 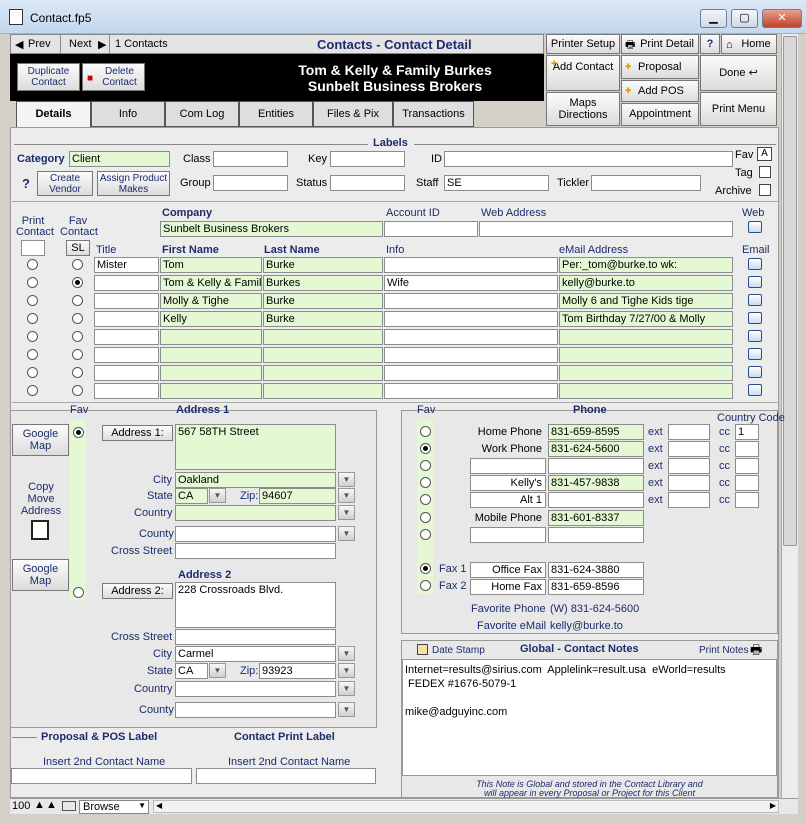 I want to click on cross-street2-field, so click(x=255, y=637).